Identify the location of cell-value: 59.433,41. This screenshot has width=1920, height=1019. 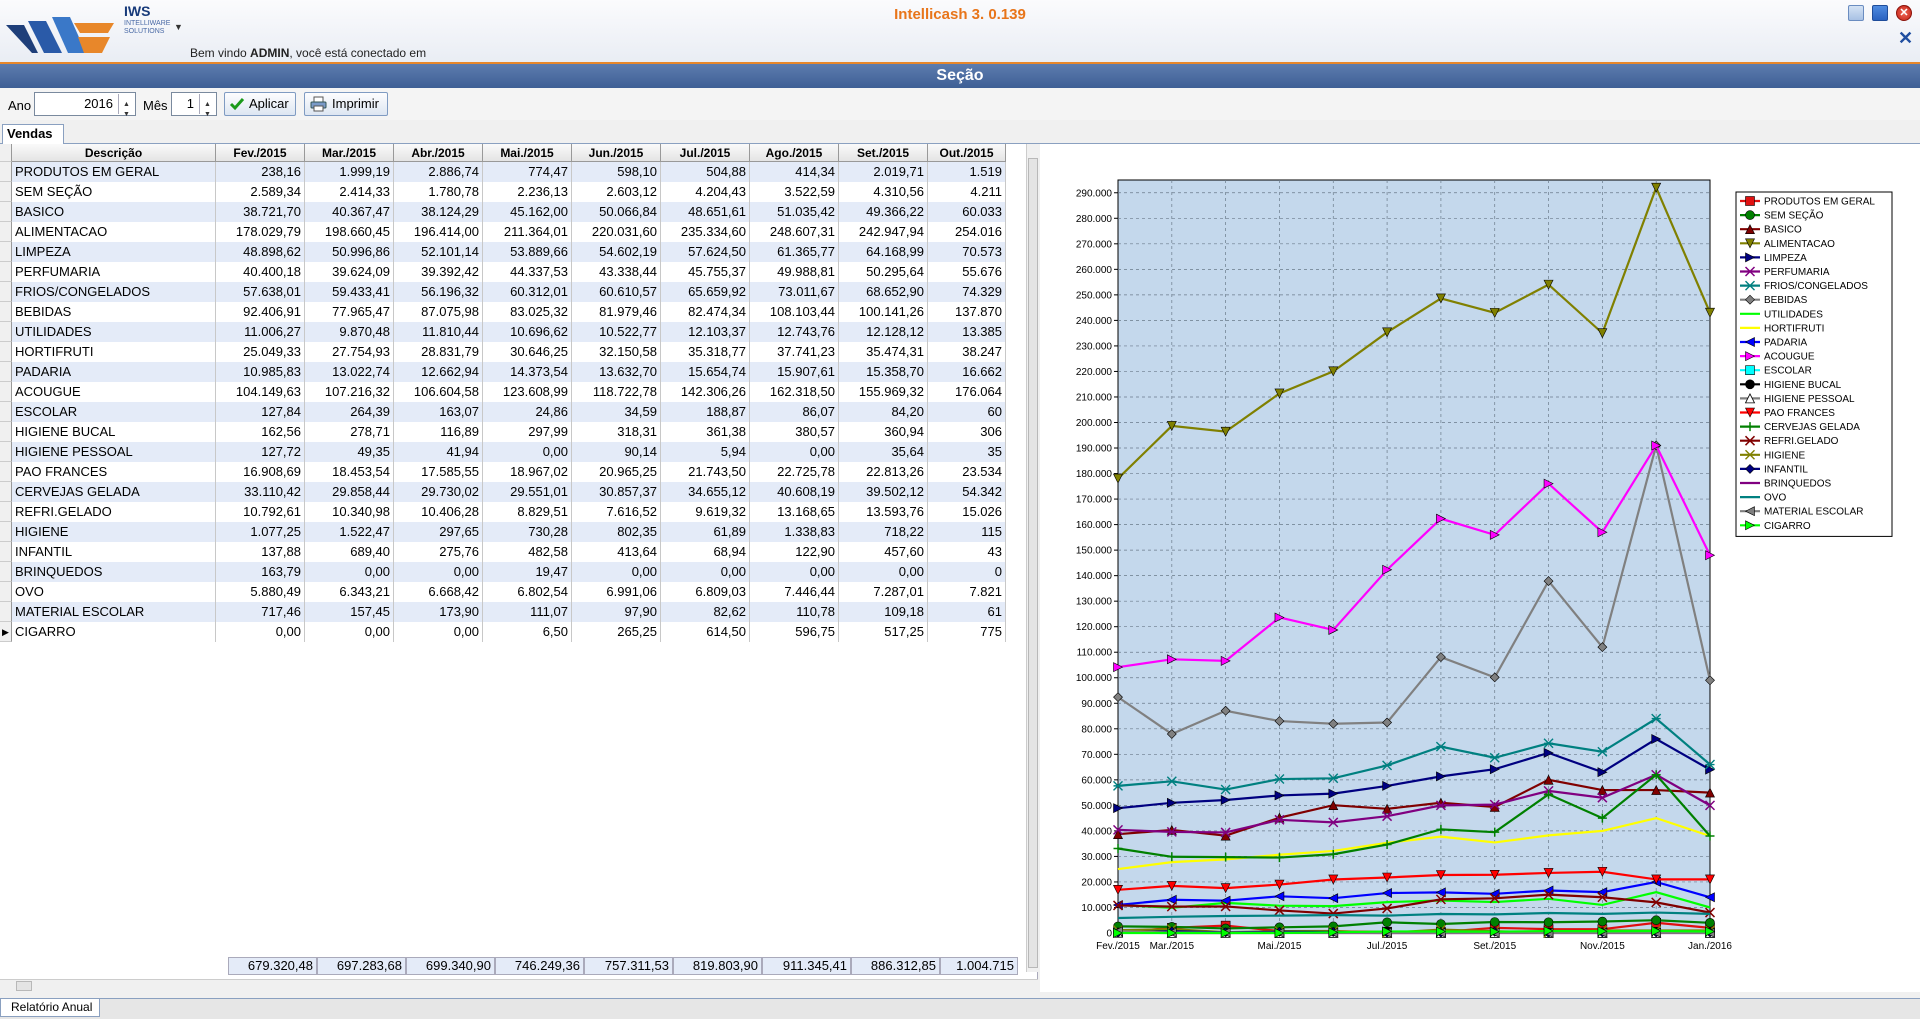
(349, 292).